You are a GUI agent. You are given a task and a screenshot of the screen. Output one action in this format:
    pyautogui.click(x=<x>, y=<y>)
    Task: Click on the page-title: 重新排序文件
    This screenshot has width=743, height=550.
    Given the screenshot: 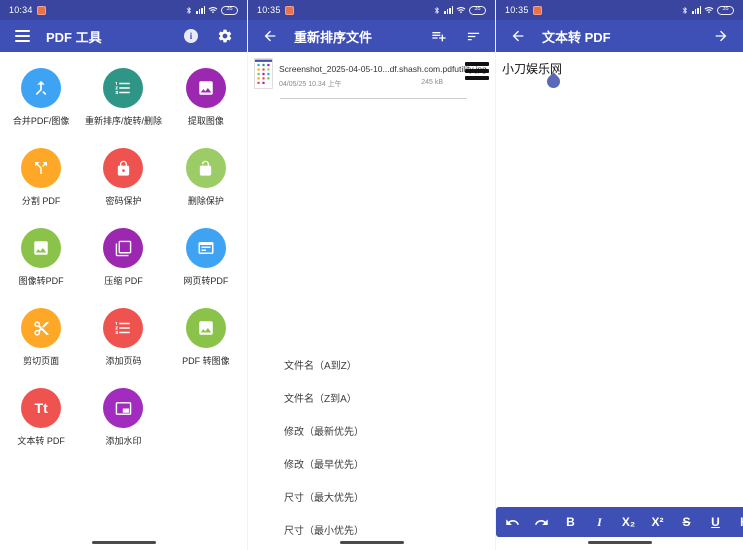 What is the action you would take?
    pyautogui.click(x=333, y=37)
    